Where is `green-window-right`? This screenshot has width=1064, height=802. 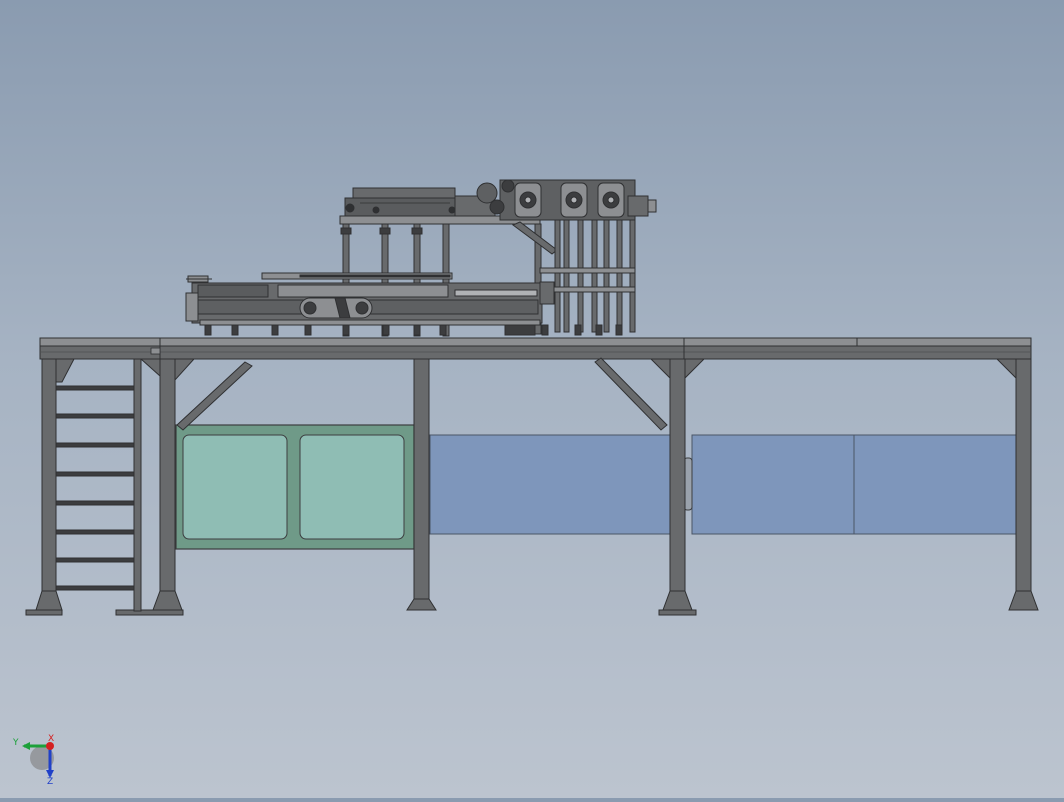
green-window-right is located at coordinates (352, 487).